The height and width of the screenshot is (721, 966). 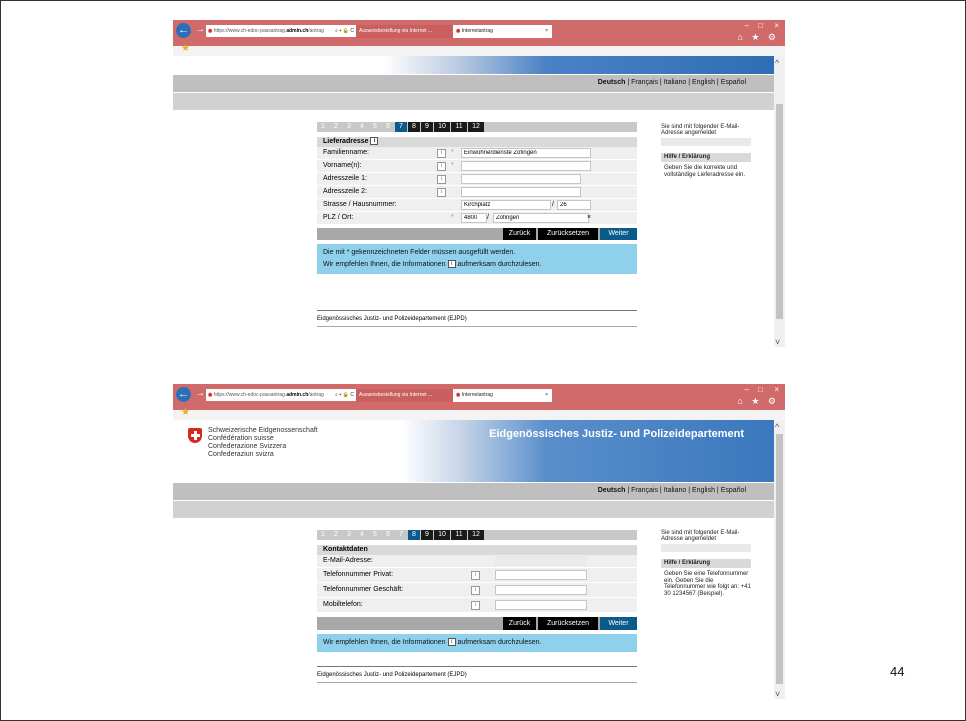 What do you see at coordinates (474, 218) in the screenshot?
I see `plz-input` at bounding box center [474, 218].